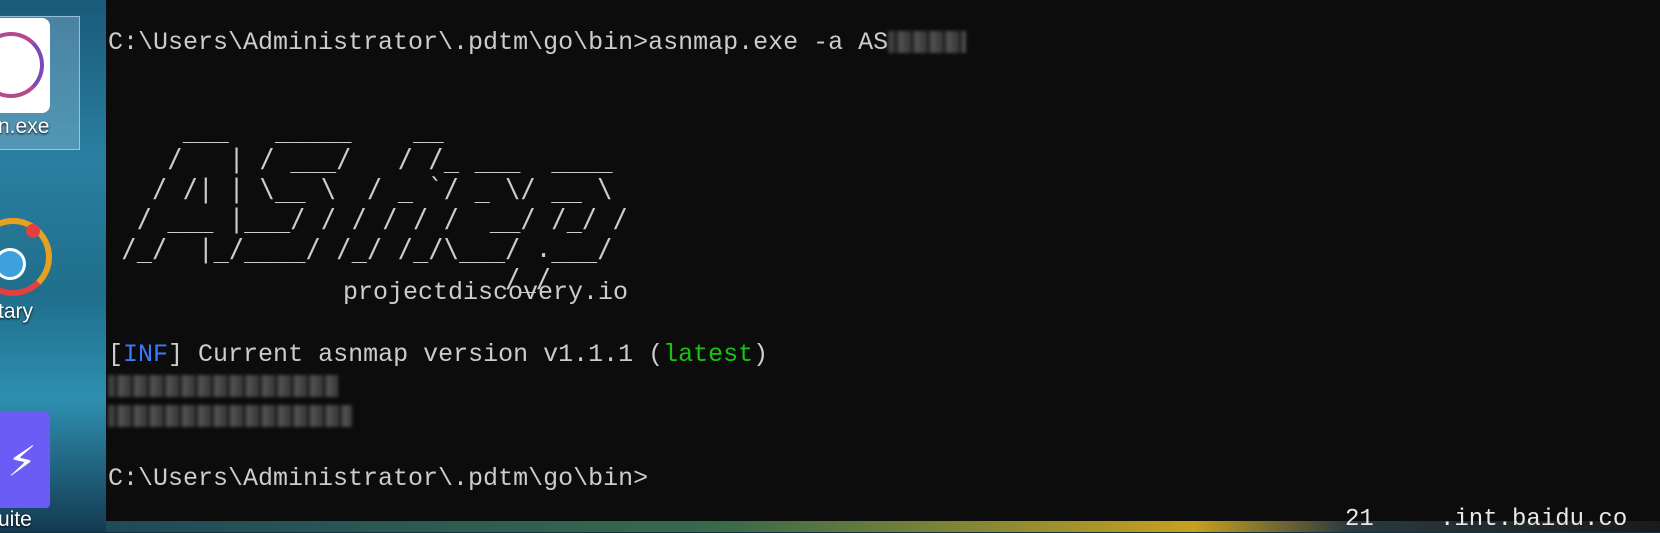 The width and height of the screenshot is (1660, 533). Describe the element at coordinates (25, 460) in the screenshot. I see `bolt-app-icon: ⚡` at that location.